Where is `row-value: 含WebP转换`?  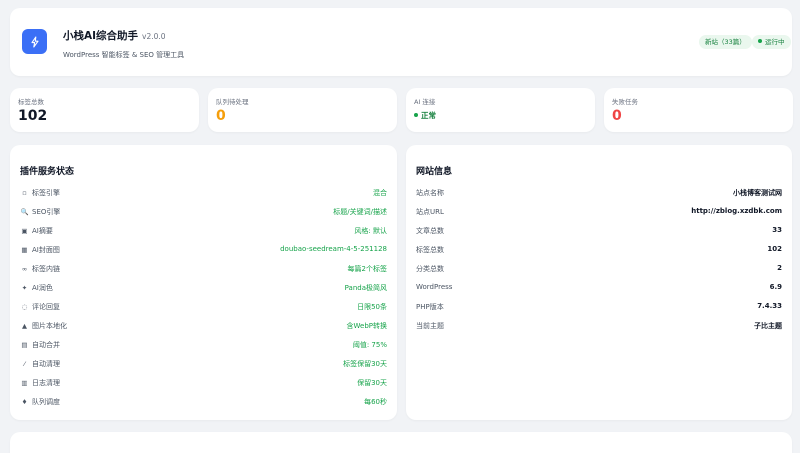 row-value: 含WebP转换 is located at coordinates (366, 326).